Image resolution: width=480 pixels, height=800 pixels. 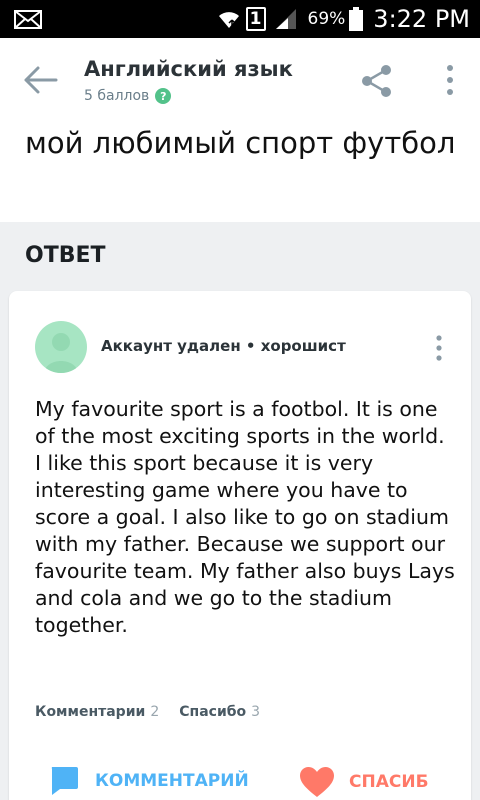 I want to click on comment-button-label: КОММЕНТАРИЙ, so click(x=172, y=781).